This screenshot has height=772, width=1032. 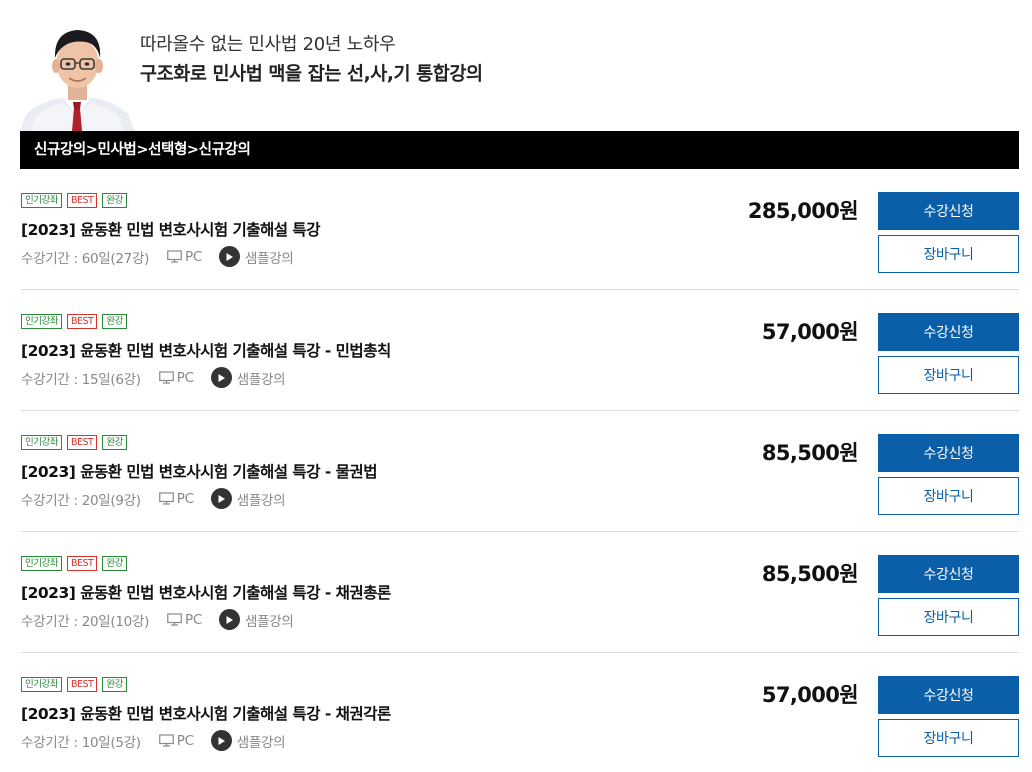 I want to click on course-meta: 수강기간 : 10일(5강) PC 샘플강의, so click(x=153, y=740).